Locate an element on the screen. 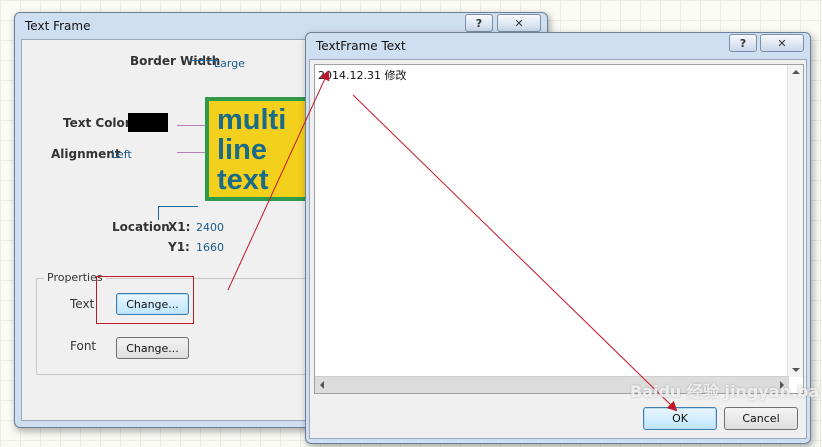 The image size is (822, 447). ok-button: OK is located at coordinates (680, 418).